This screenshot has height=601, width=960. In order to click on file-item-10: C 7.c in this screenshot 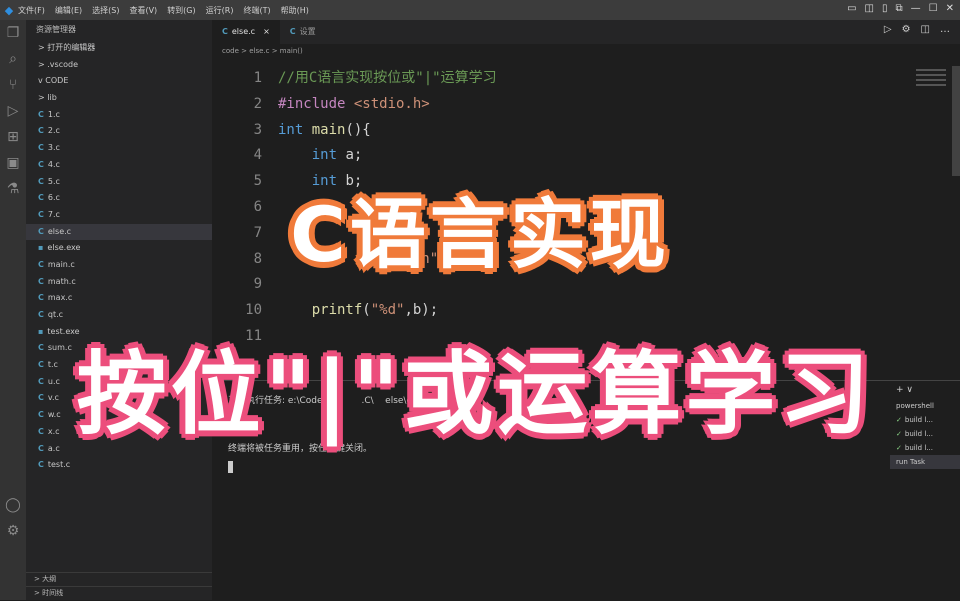, I will do `click(119, 215)`.